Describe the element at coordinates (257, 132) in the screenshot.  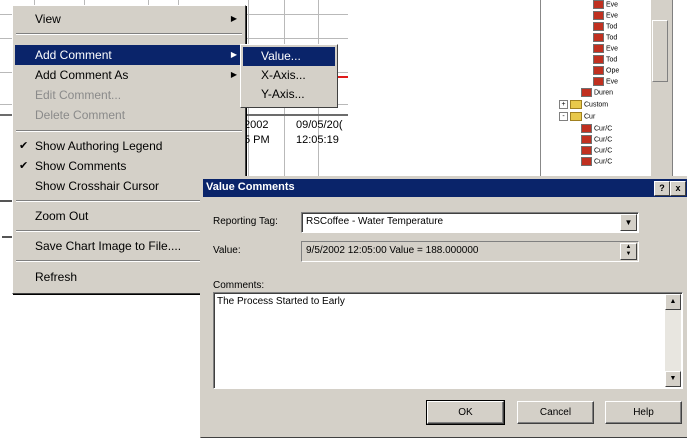
I see `timestamp-label: 2002 5 PM` at that location.